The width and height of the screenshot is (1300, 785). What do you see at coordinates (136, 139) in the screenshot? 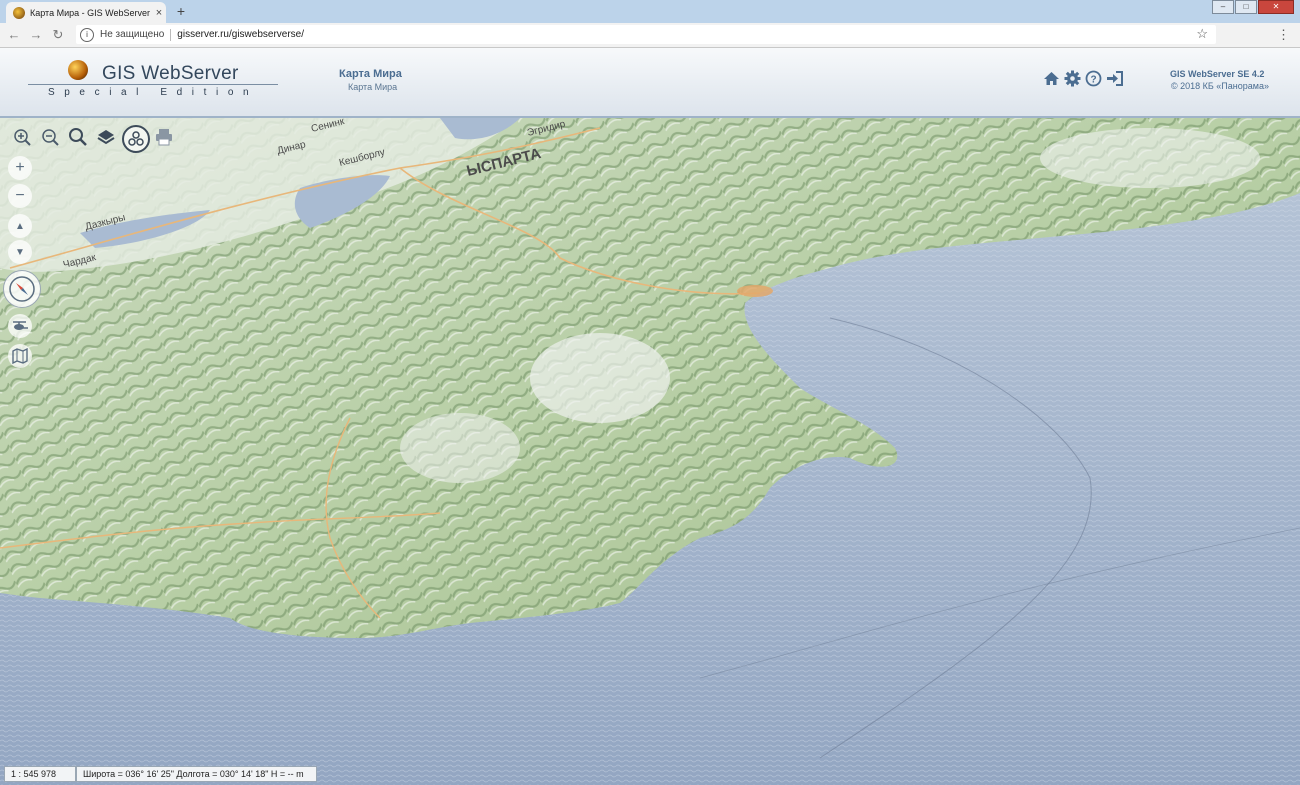
I see `3d-view-icon` at bounding box center [136, 139].